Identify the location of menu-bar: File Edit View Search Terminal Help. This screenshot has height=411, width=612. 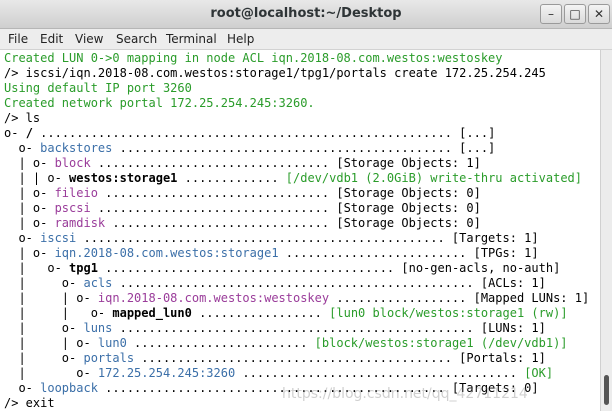
(306, 39).